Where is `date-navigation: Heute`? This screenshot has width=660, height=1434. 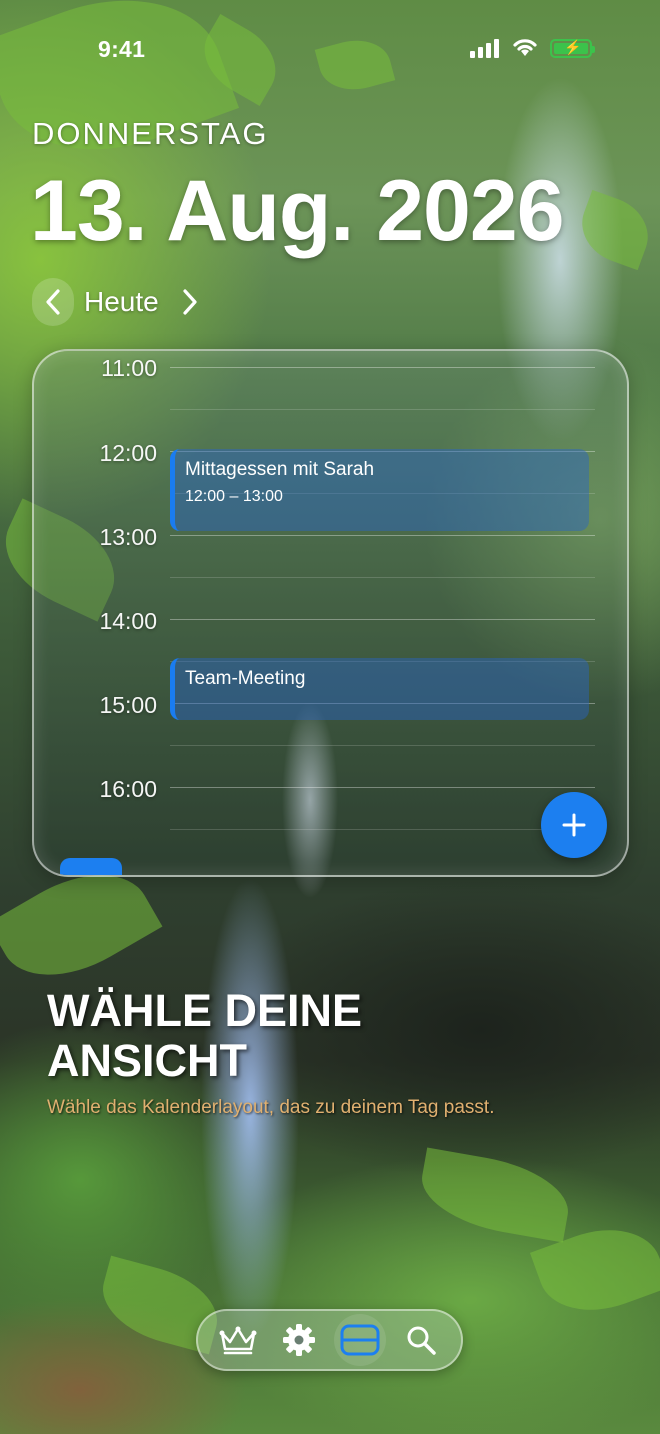
date-navigation: Heute is located at coordinates (121, 302).